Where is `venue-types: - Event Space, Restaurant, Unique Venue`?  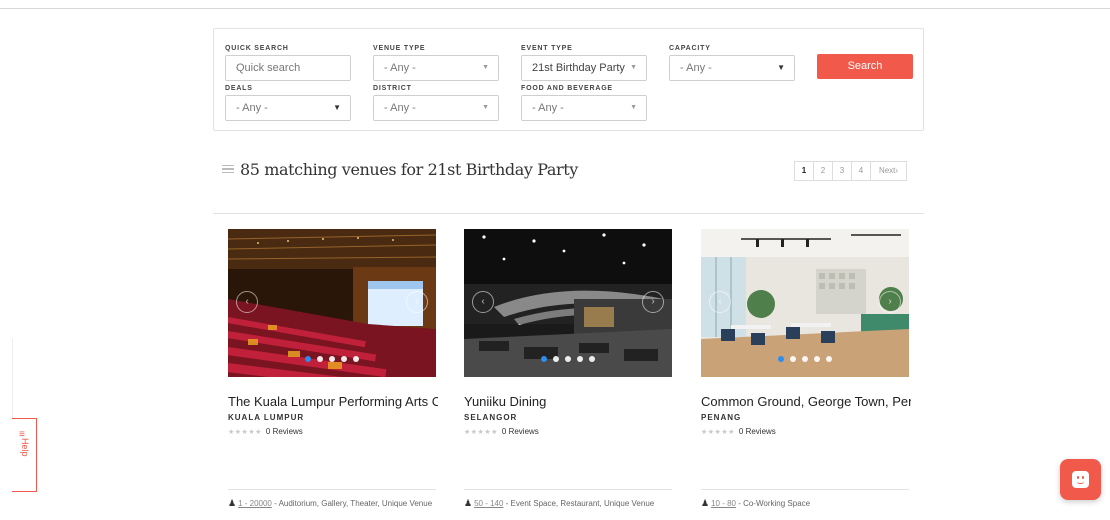 venue-types: - Event Space, Restaurant, Unique Venue is located at coordinates (580, 503).